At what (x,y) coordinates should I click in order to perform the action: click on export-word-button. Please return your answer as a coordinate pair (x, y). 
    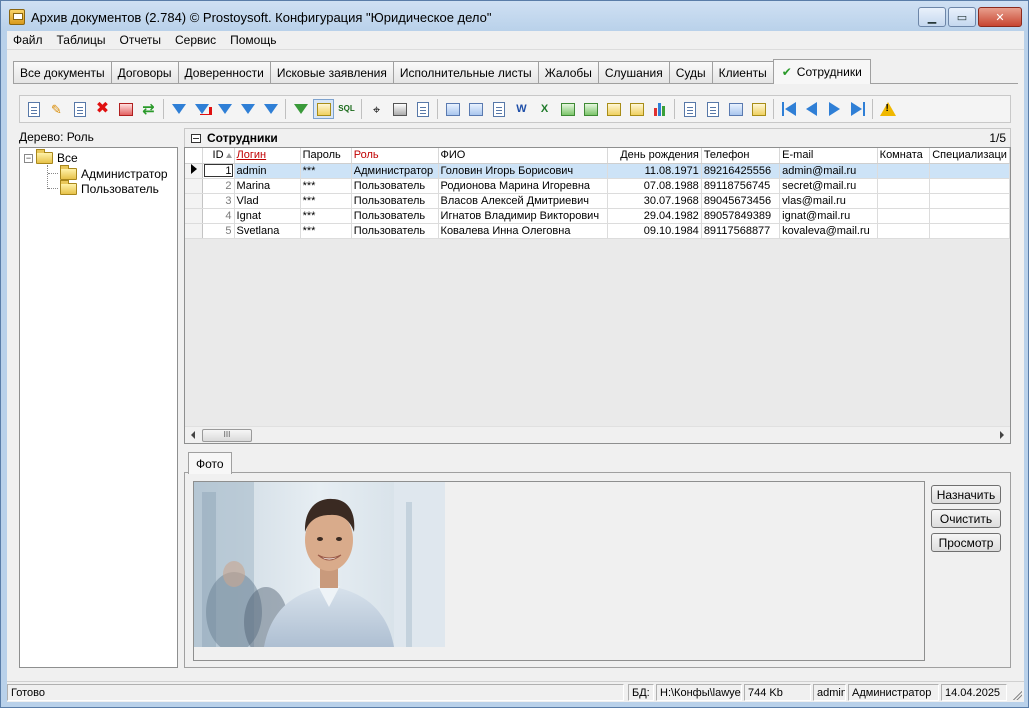
    Looking at the image, I should click on (452, 109).